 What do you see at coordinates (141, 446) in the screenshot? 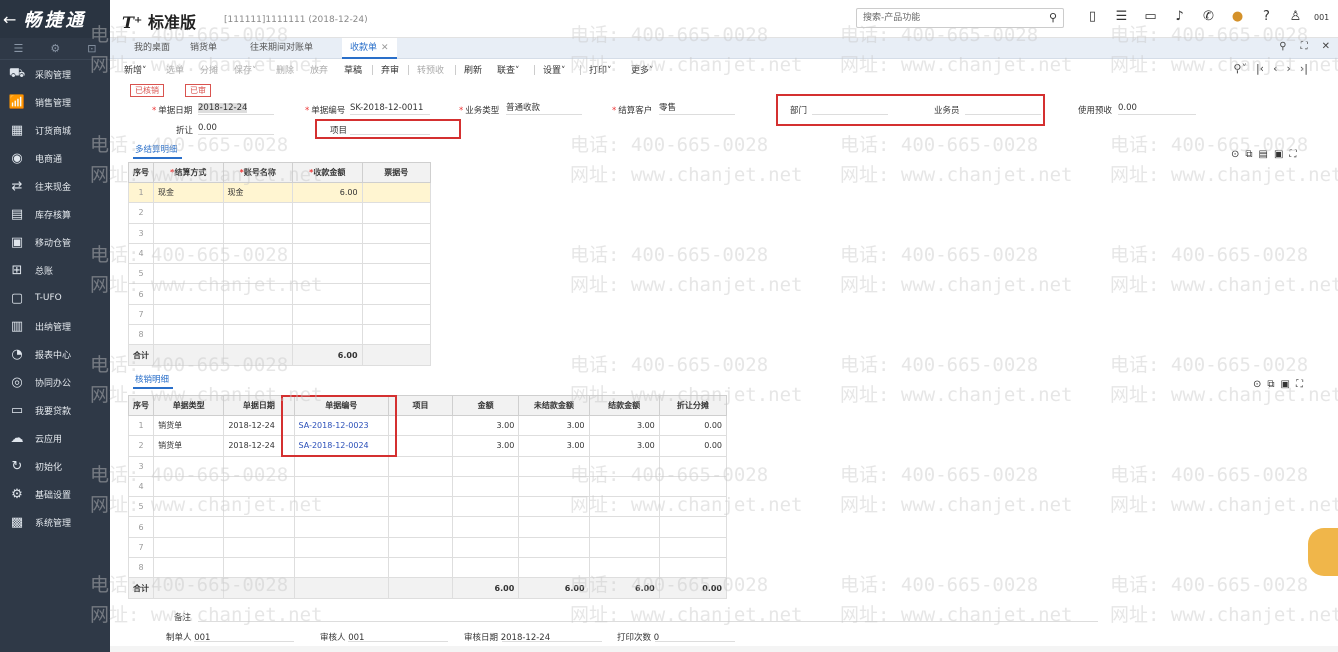
I see `table-cell: 2` at bounding box center [141, 446].